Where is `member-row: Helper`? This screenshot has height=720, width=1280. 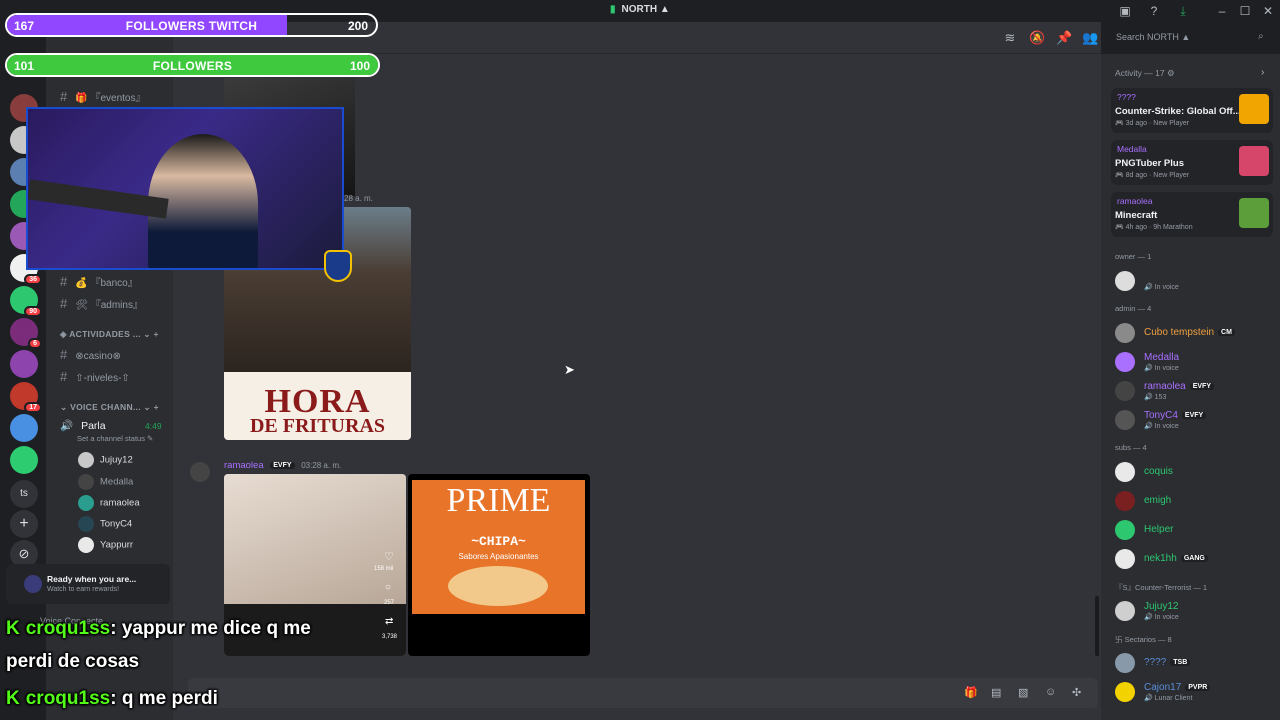 member-row: Helper is located at coordinates (1196, 530).